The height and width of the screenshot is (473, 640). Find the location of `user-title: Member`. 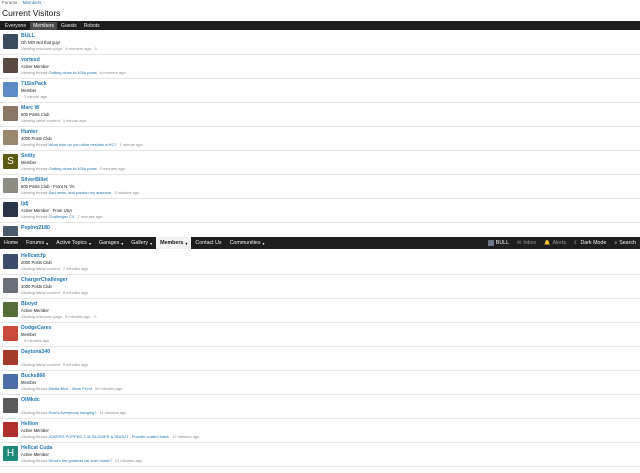

user-title: Member is located at coordinates (29, 334).